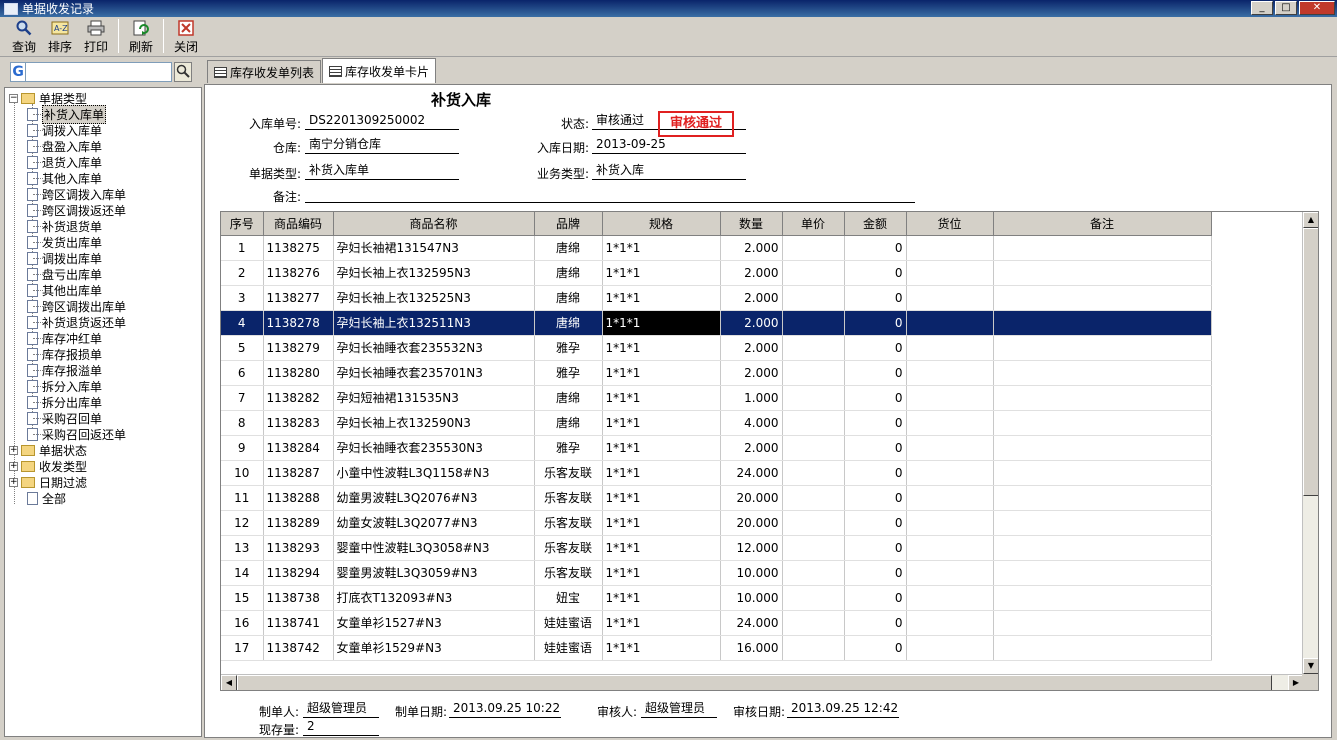 The height and width of the screenshot is (740, 1337). I want to click on cell-no: 17, so click(242, 648).